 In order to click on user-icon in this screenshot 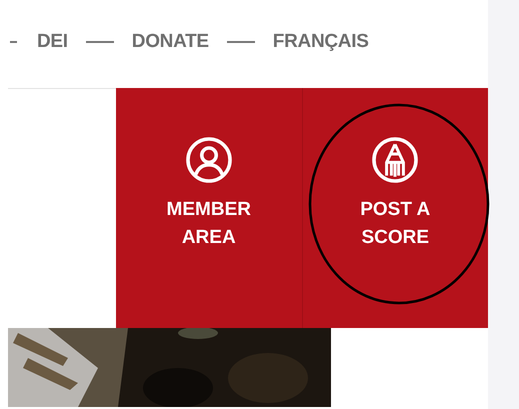, I will do `click(208, 160)`.